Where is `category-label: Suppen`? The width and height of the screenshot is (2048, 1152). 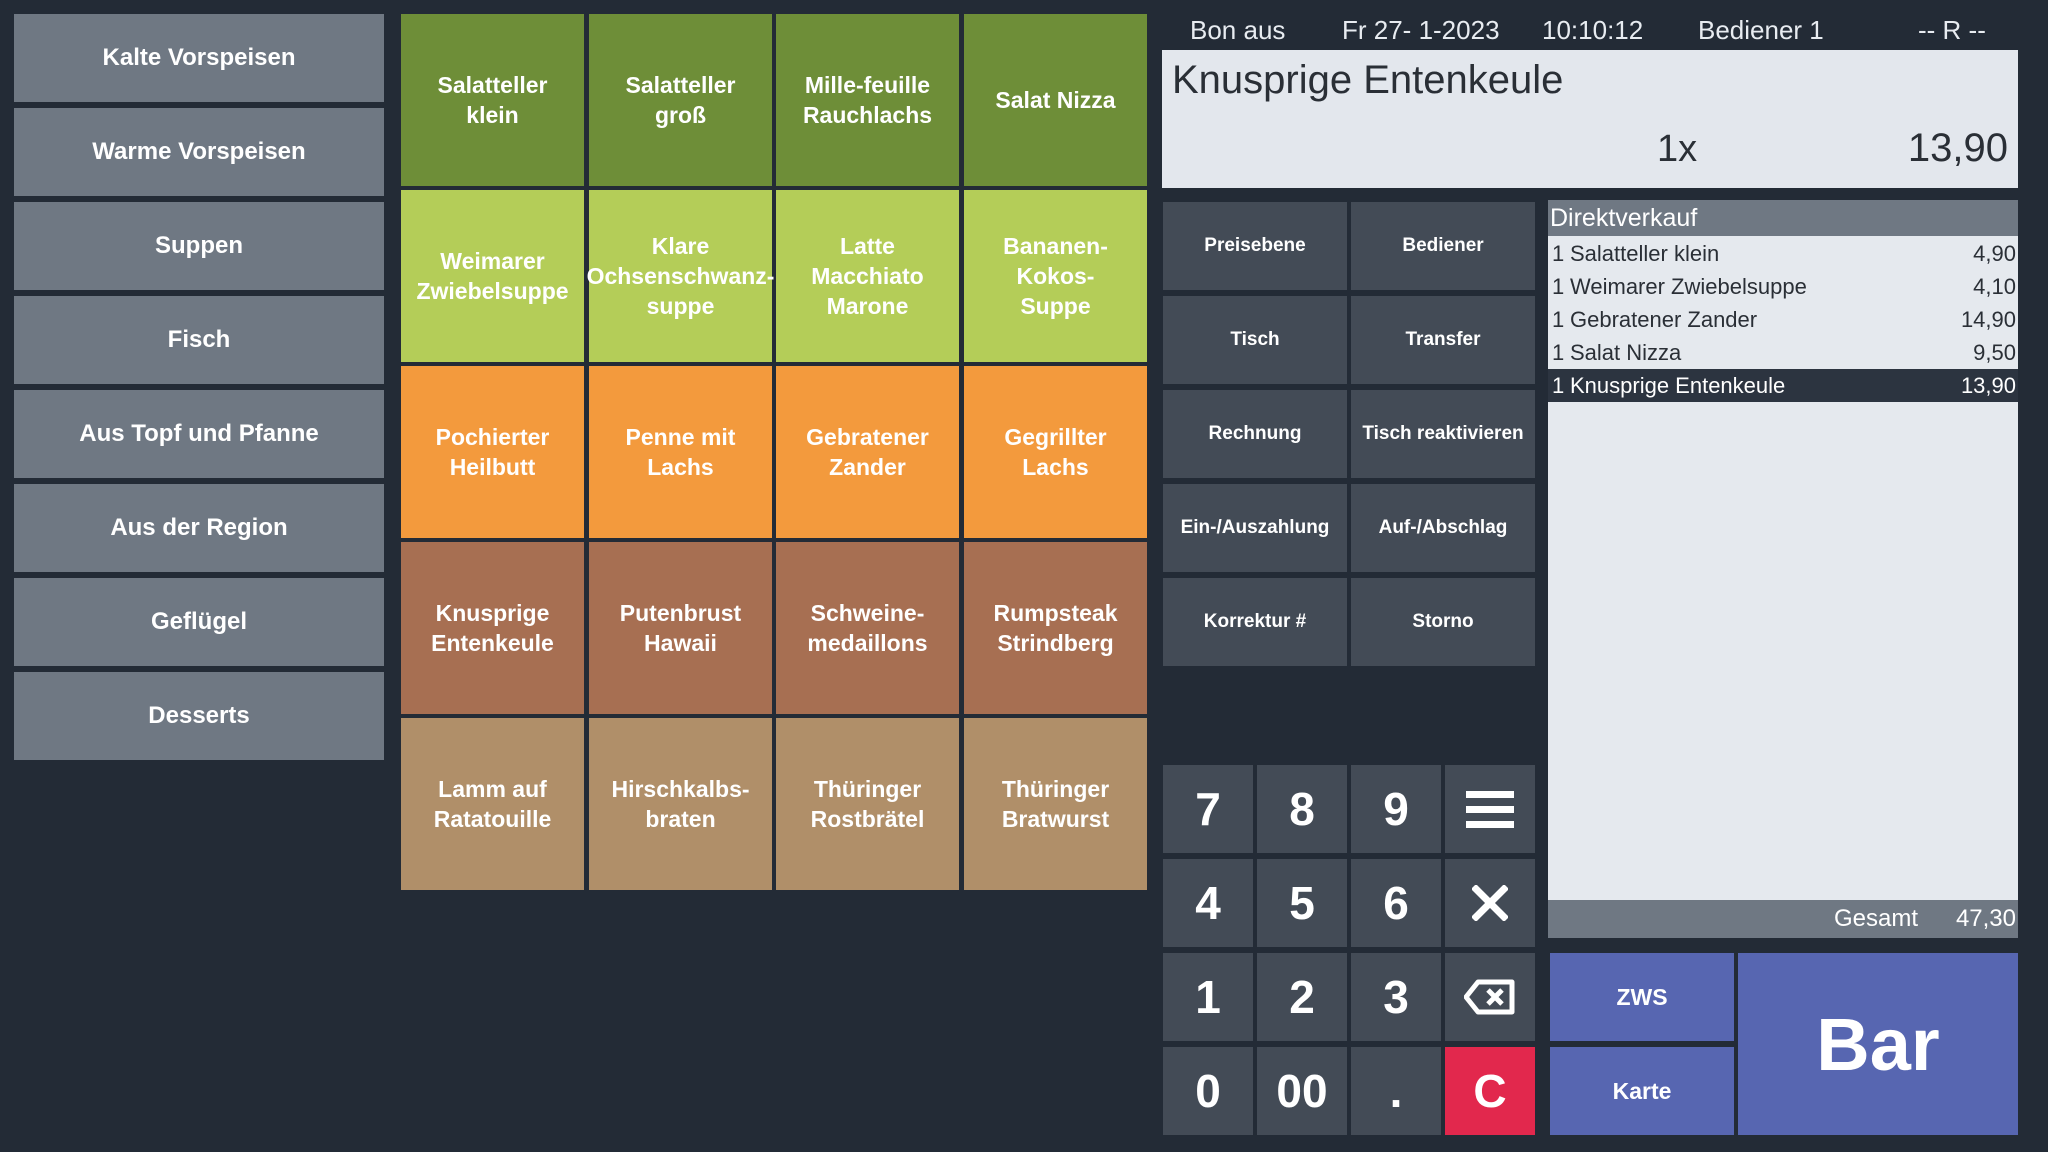
category-label: Suppen is located at coordinates (199, 245).